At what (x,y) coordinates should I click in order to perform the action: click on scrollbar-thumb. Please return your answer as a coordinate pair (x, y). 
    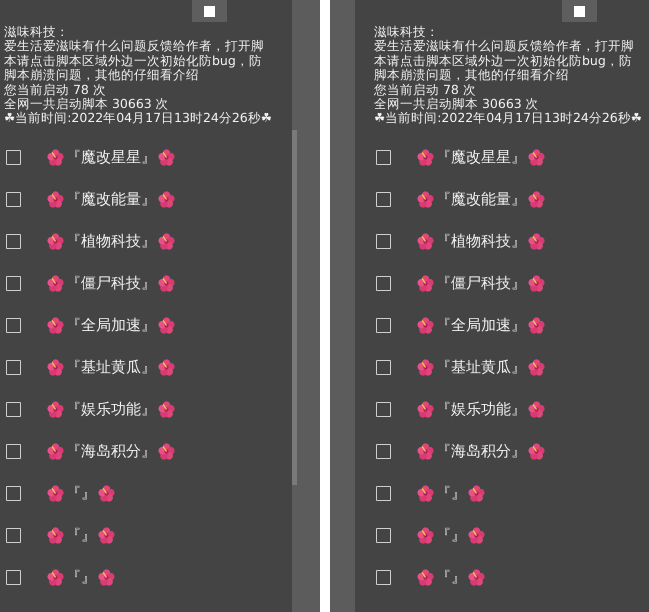
    Looking at the image, I should click on (294, 307).